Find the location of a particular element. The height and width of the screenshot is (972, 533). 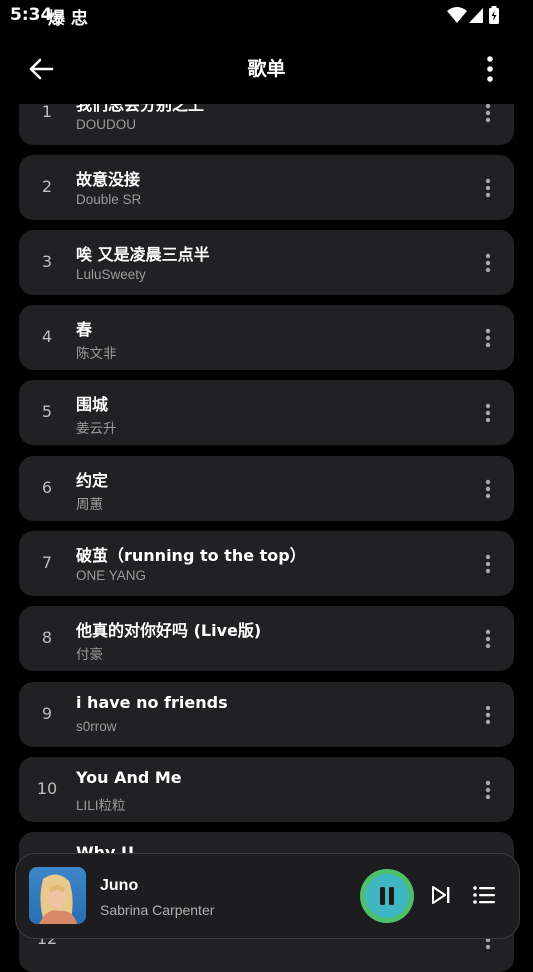

app-bar: 歌单 is located at coordinates (266, 68).